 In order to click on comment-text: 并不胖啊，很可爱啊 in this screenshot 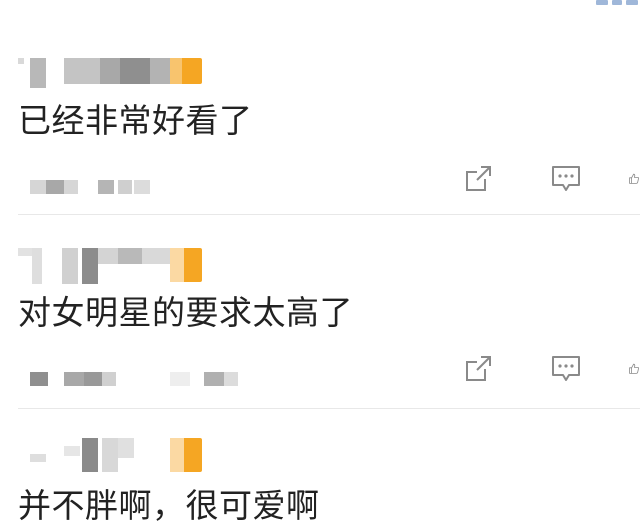, I will do `click(169, 505)`.